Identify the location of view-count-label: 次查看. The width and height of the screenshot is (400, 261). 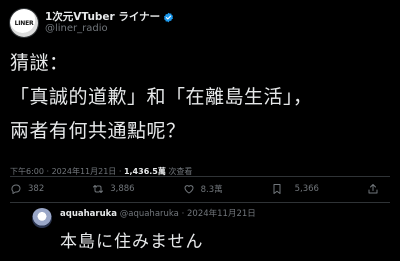
(179, 171).